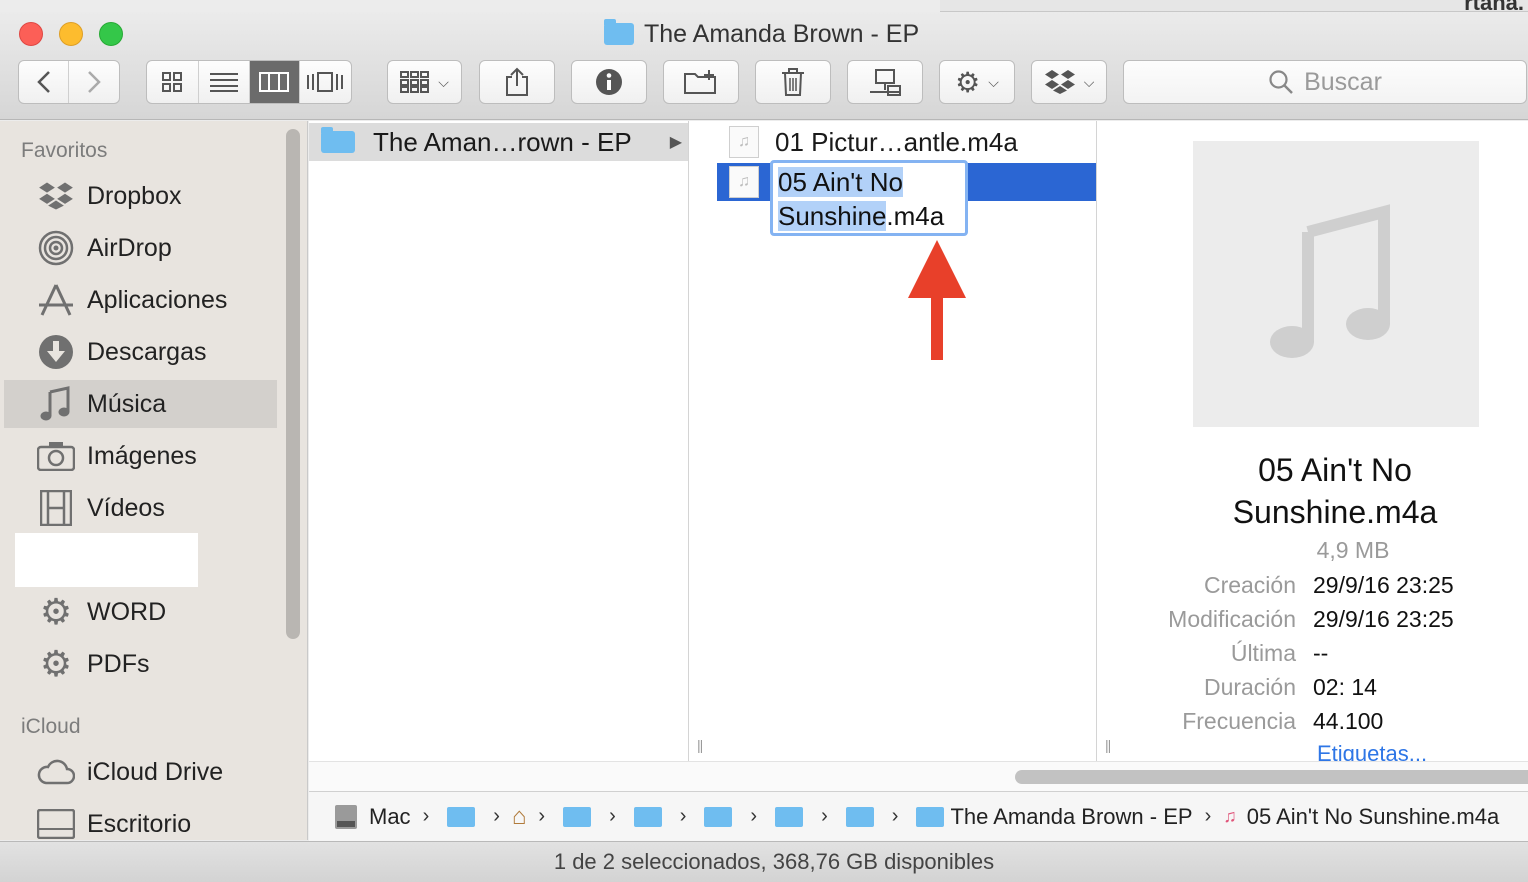  I want to click on sidebar-item-videos: Vídeos, so click(140, 508).